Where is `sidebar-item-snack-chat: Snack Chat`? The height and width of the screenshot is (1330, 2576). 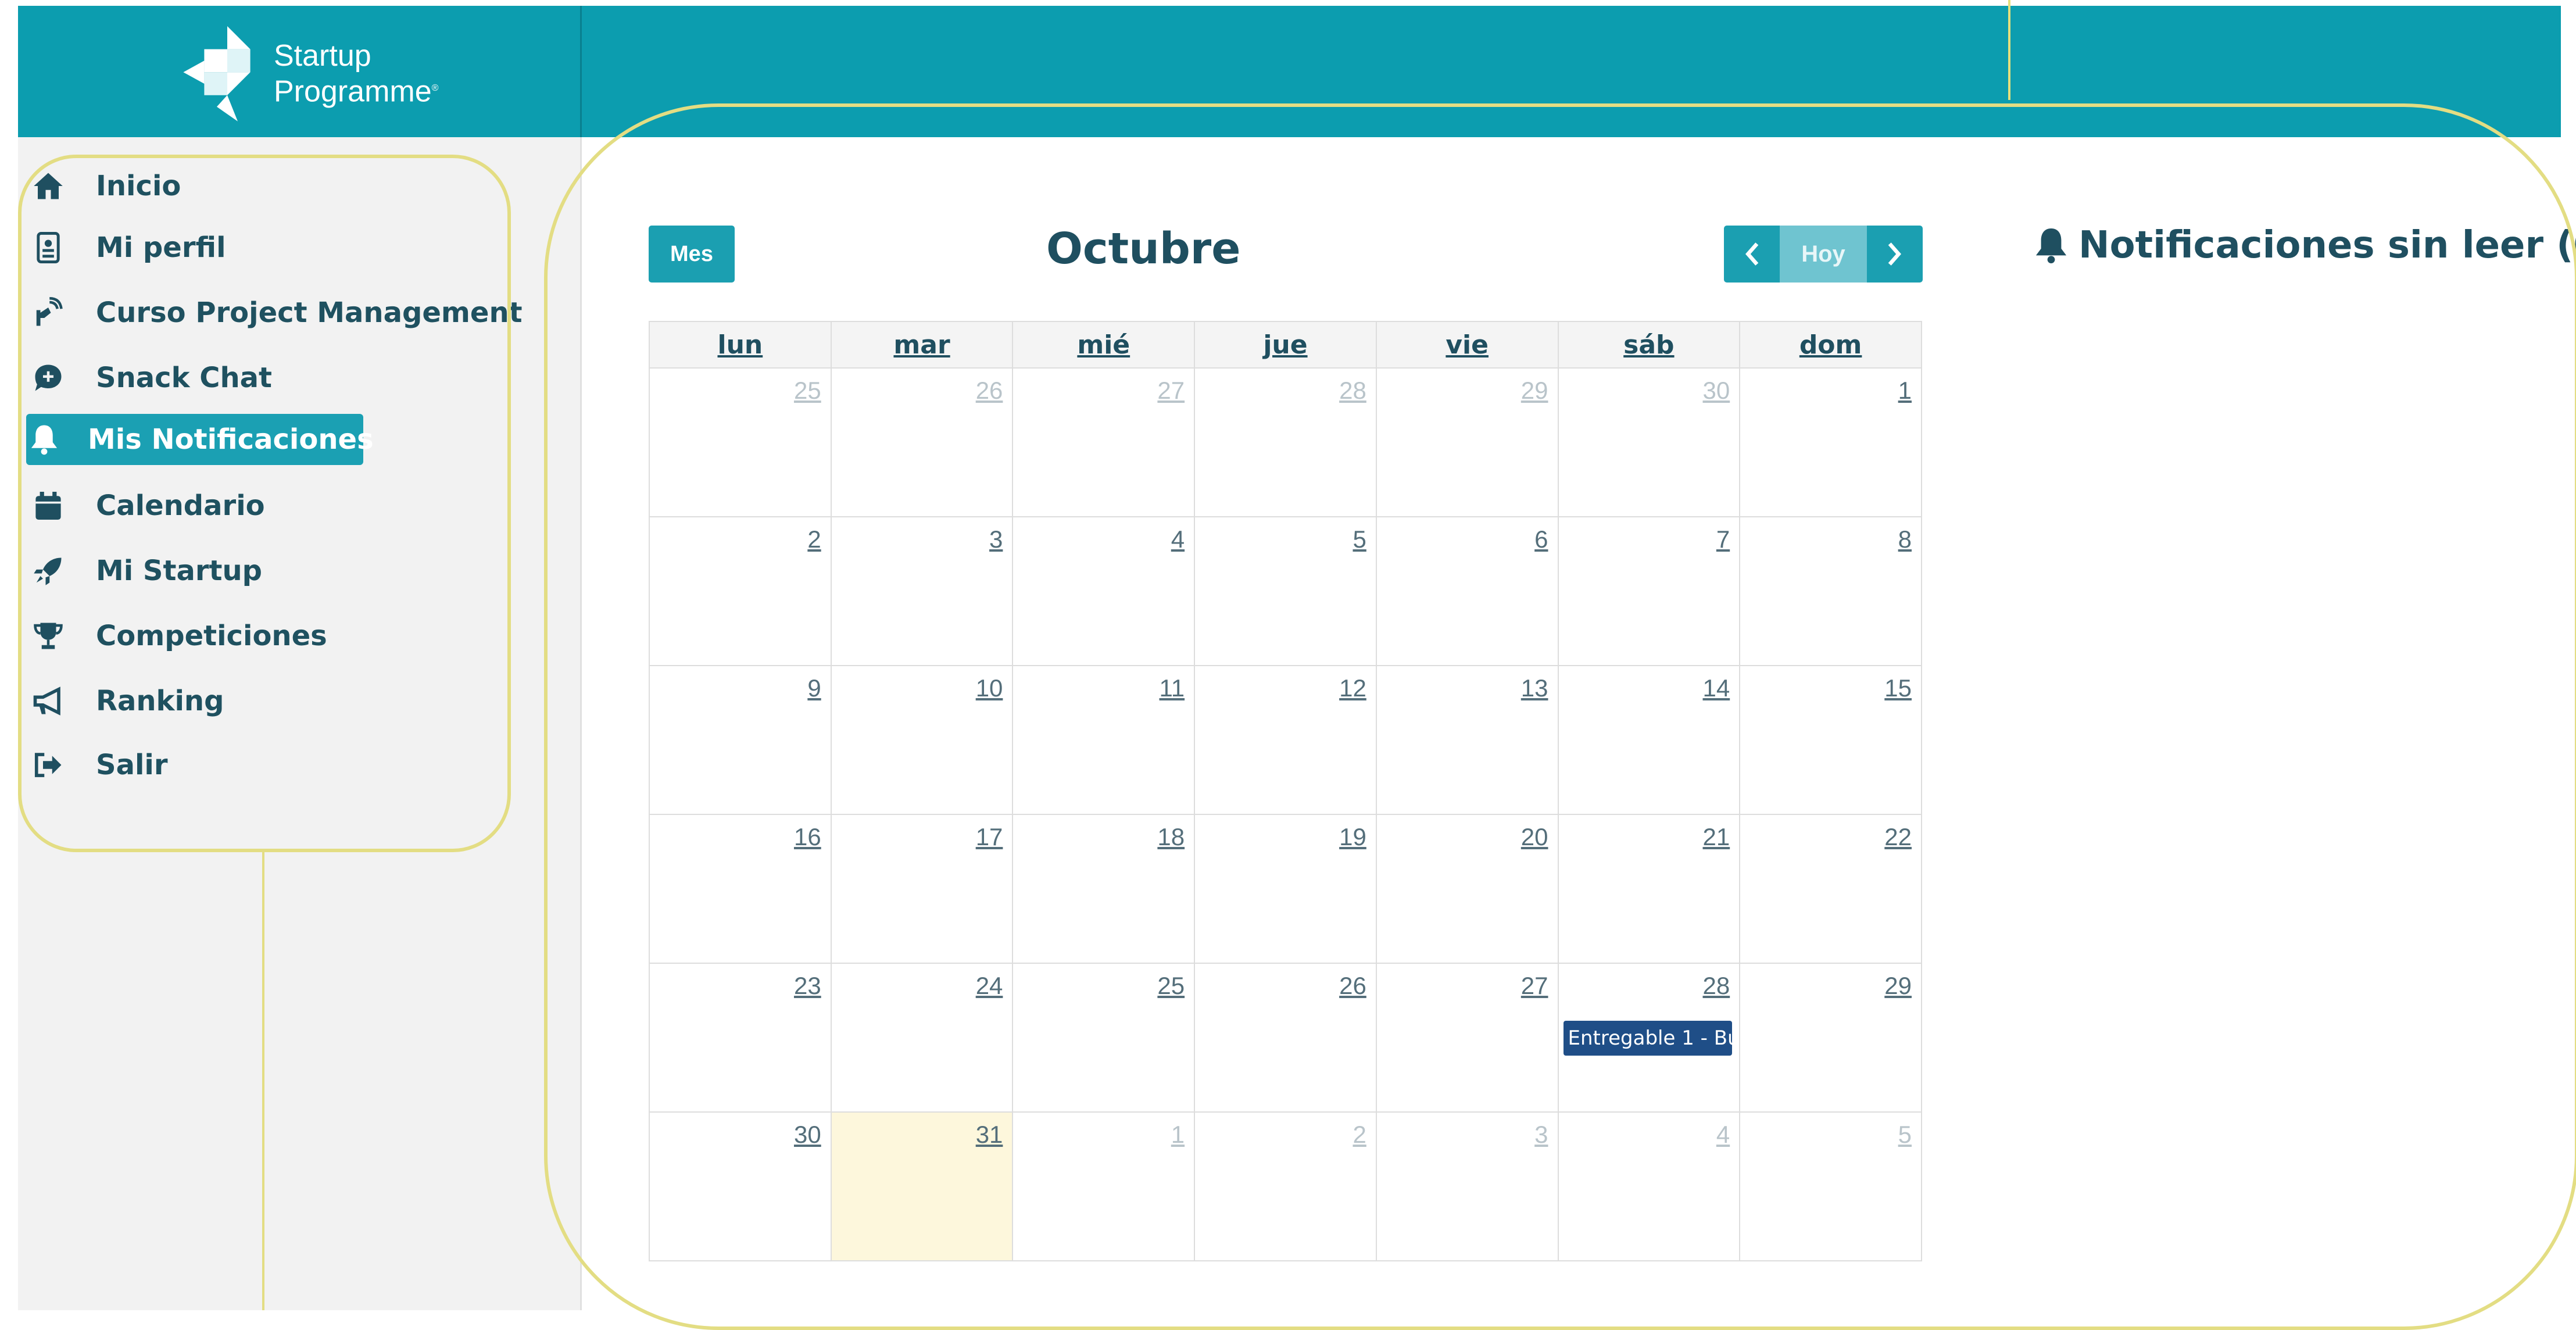 sidebar-item-snack-chat: Snack Chat is located at coordinates (297, 377).